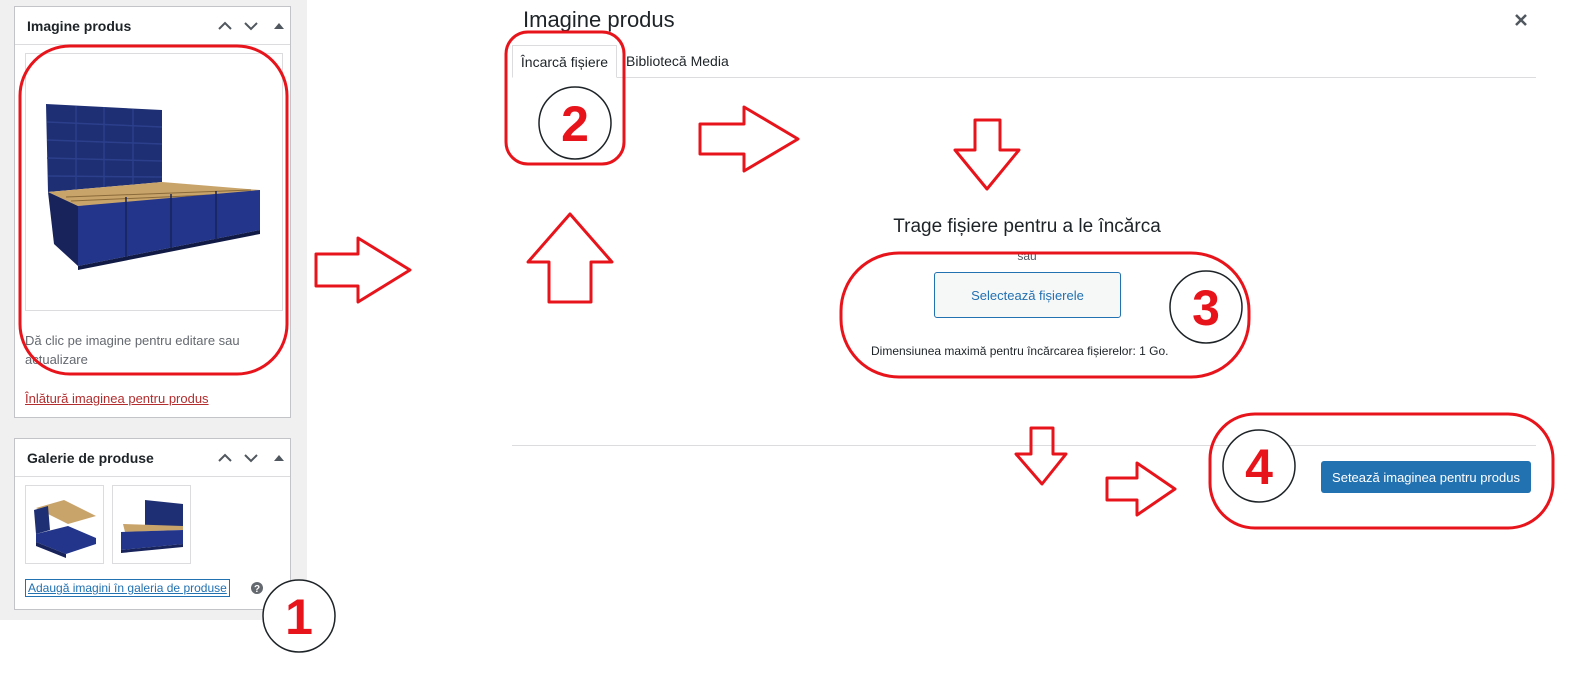  I want to click on step-3-circle, so click(1206, 307).